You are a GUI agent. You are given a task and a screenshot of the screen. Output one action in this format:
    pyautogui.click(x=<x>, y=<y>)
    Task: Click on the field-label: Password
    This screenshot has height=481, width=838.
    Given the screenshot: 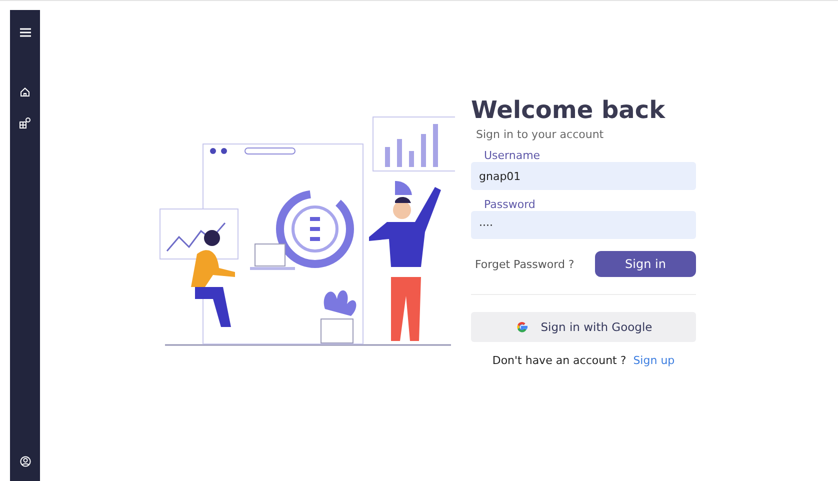 What is the action you would take?
    pyautogui.click(x=510, y=204)
    